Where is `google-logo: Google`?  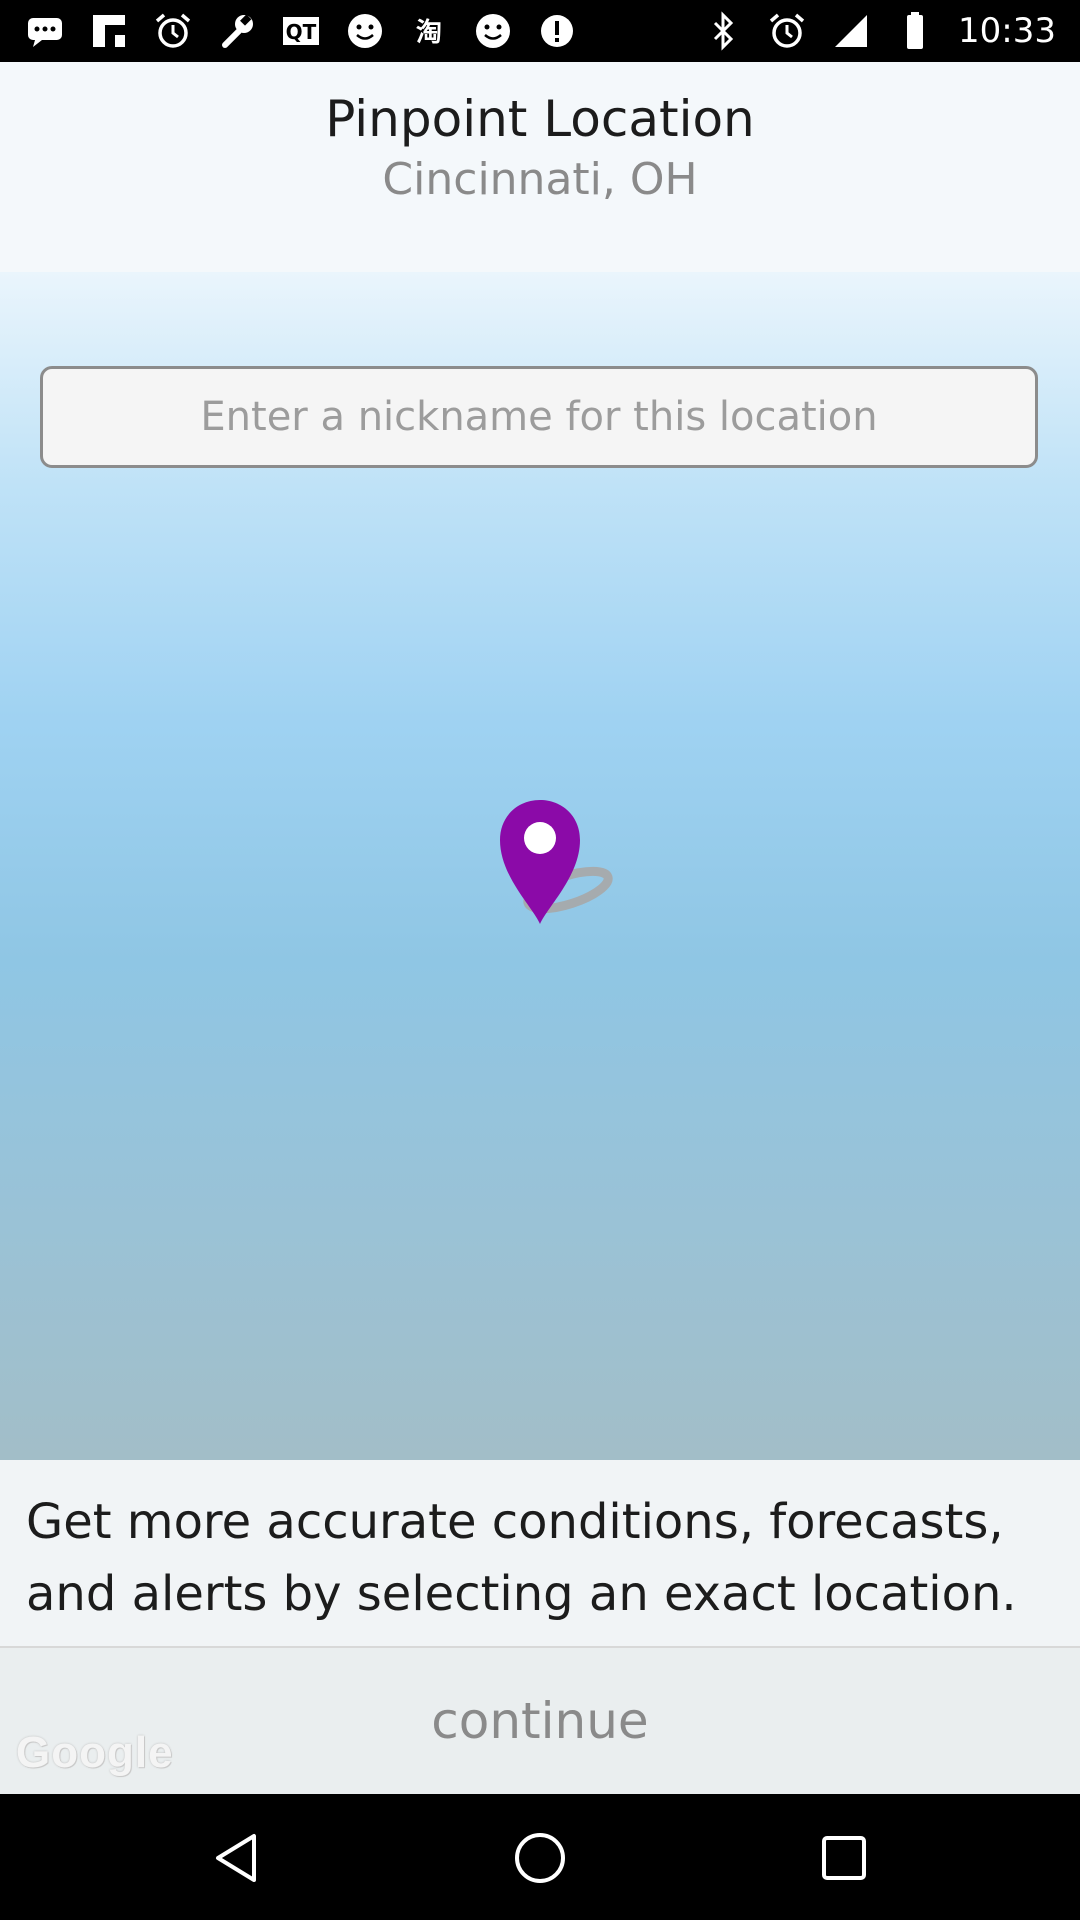
google-logo: Google is located at coordinates (95, 1752).